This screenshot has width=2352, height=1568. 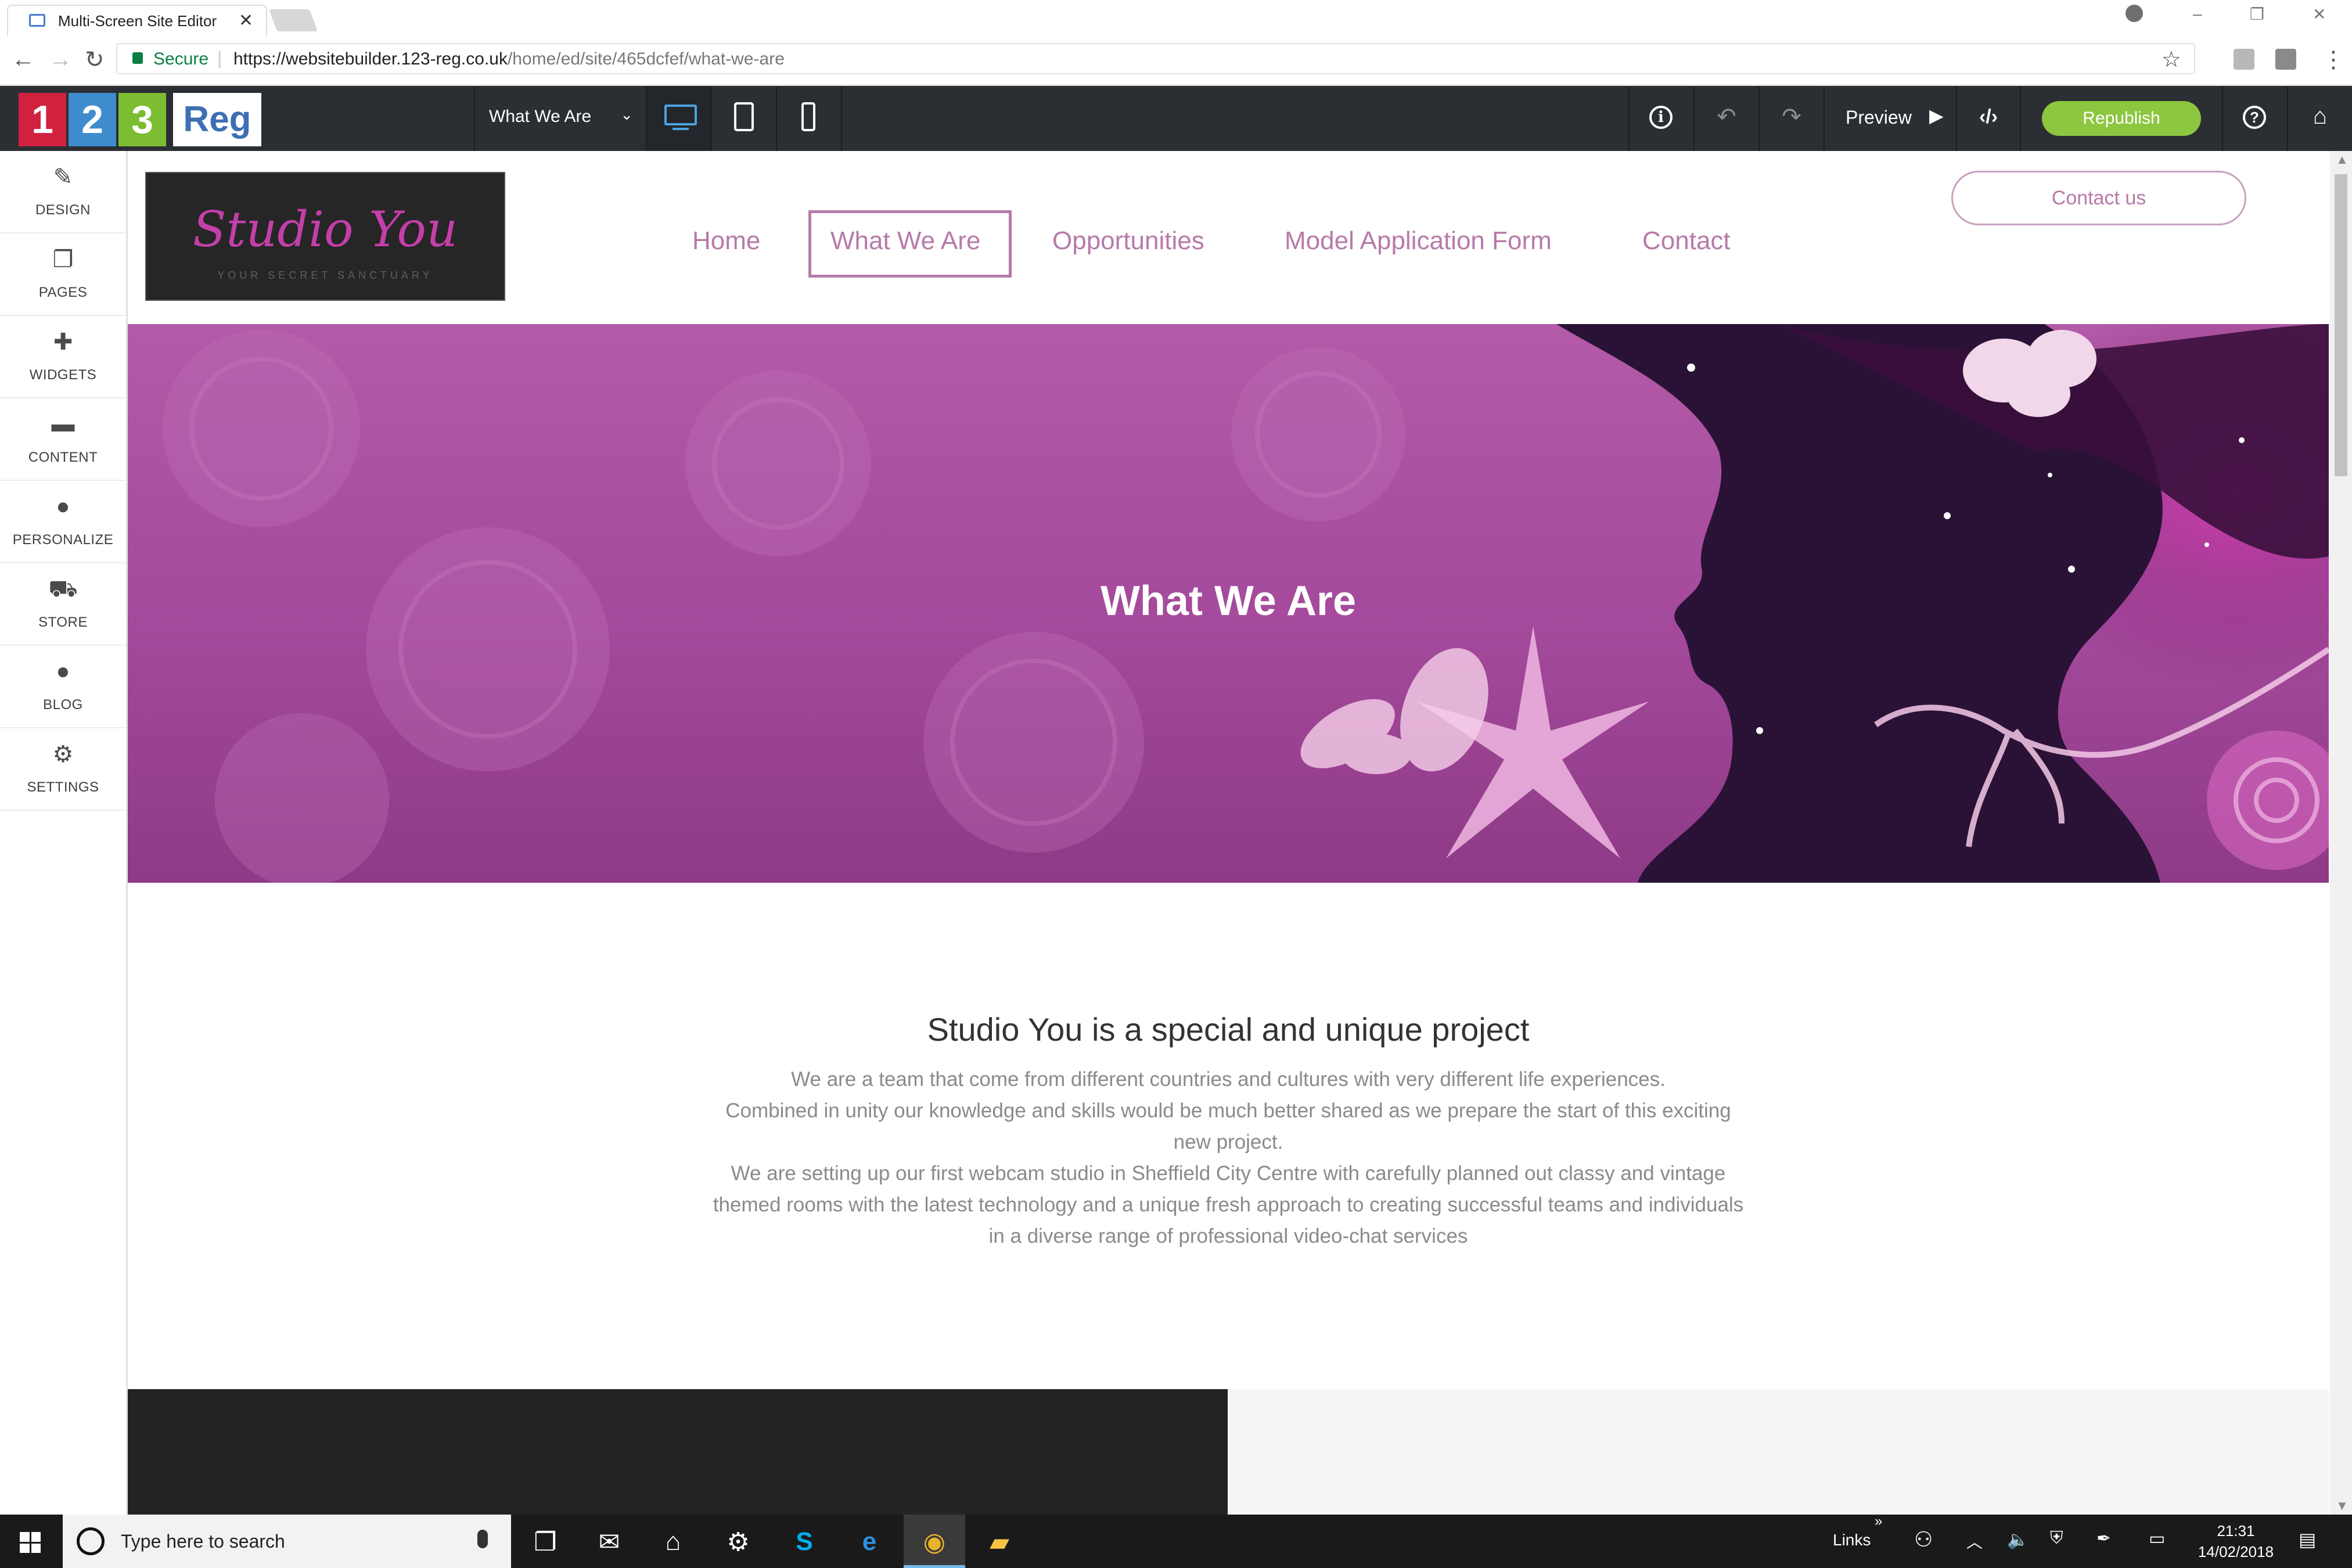 I want to click on store-icon: ⌂, so click(x=673, y=1541).